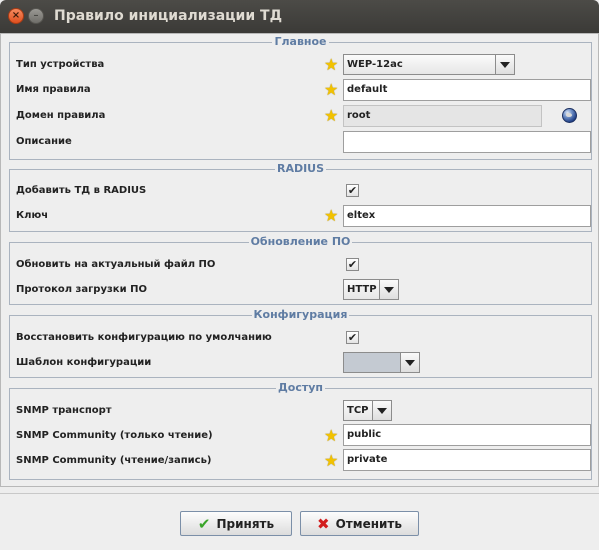 This screenshot has height=550, width=599. What do you see at coordinates (300, 241) in the screenshot?
I see `group-firmware-title: Обновление ПО` at bounding box center [300, 241].